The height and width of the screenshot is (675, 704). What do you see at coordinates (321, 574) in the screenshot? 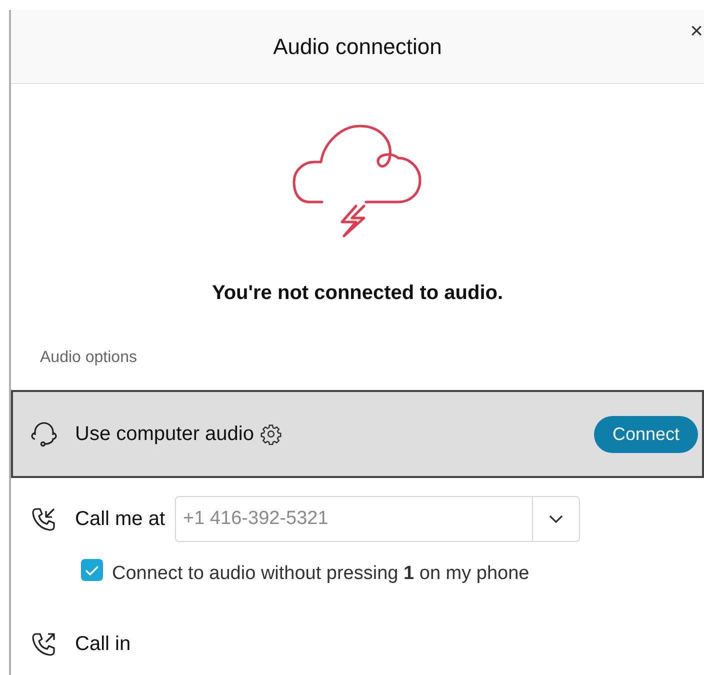
I see `checkbox-label: Connect to audio without pressing 1 on my phone` at bounding box center [321, 574].